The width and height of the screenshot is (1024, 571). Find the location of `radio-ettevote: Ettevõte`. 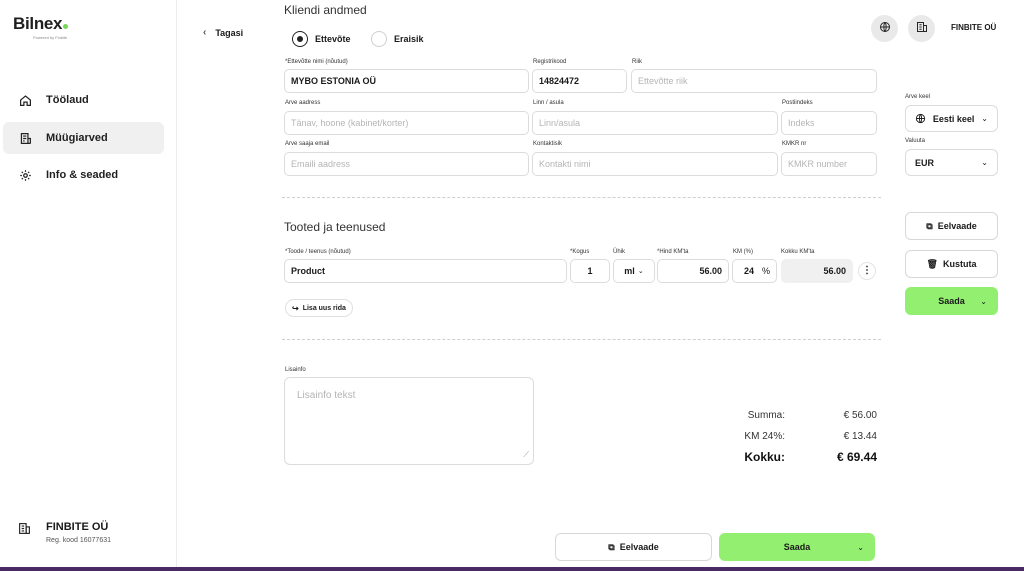

radio-ettevote: Ettevõte is located at coordinates (321, 39).